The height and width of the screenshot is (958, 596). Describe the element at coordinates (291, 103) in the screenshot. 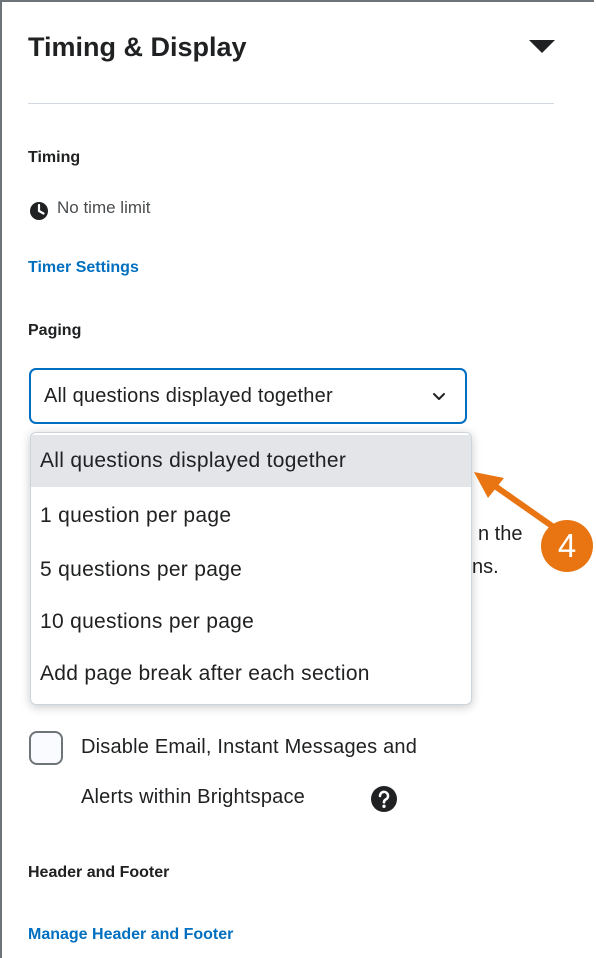

I see `divider` at that location.